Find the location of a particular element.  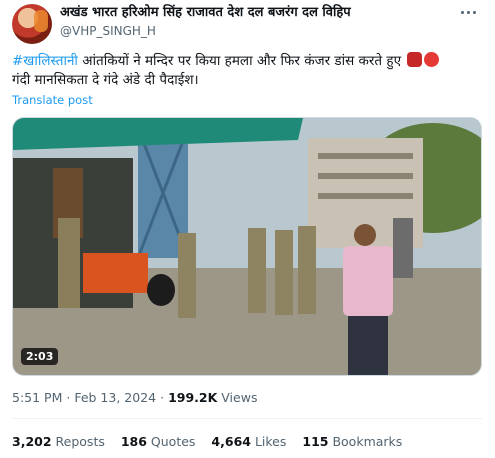

likes-count: 4,664 is located at coordinates (231, 441).